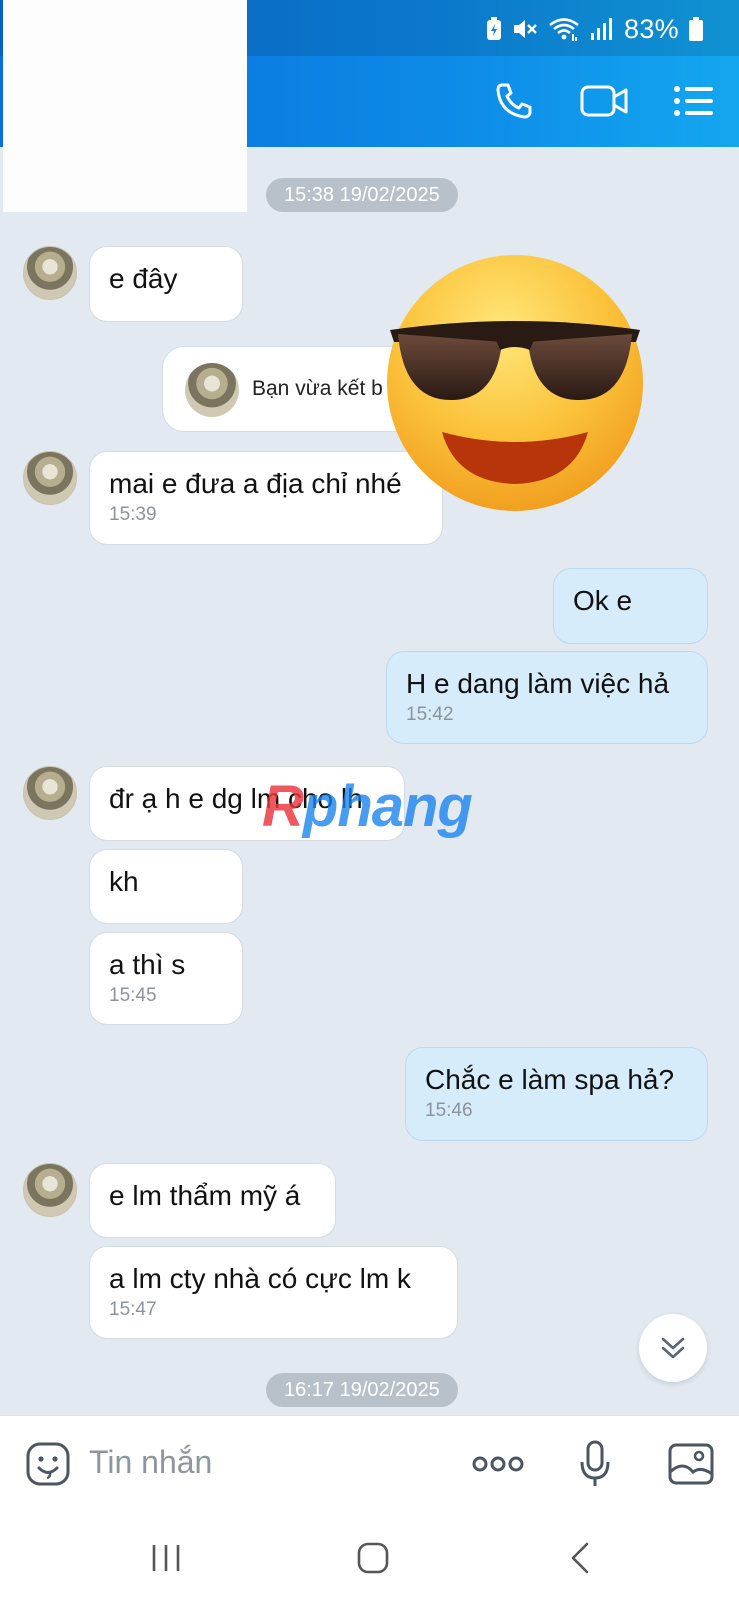 Image resolution: width=739 pixels, height=1600 pixels. What do you see at coordinates (369, 1465) in the screenshot?
I see `message-composer: Tin nhắn` at bounding box center [369, 1465].